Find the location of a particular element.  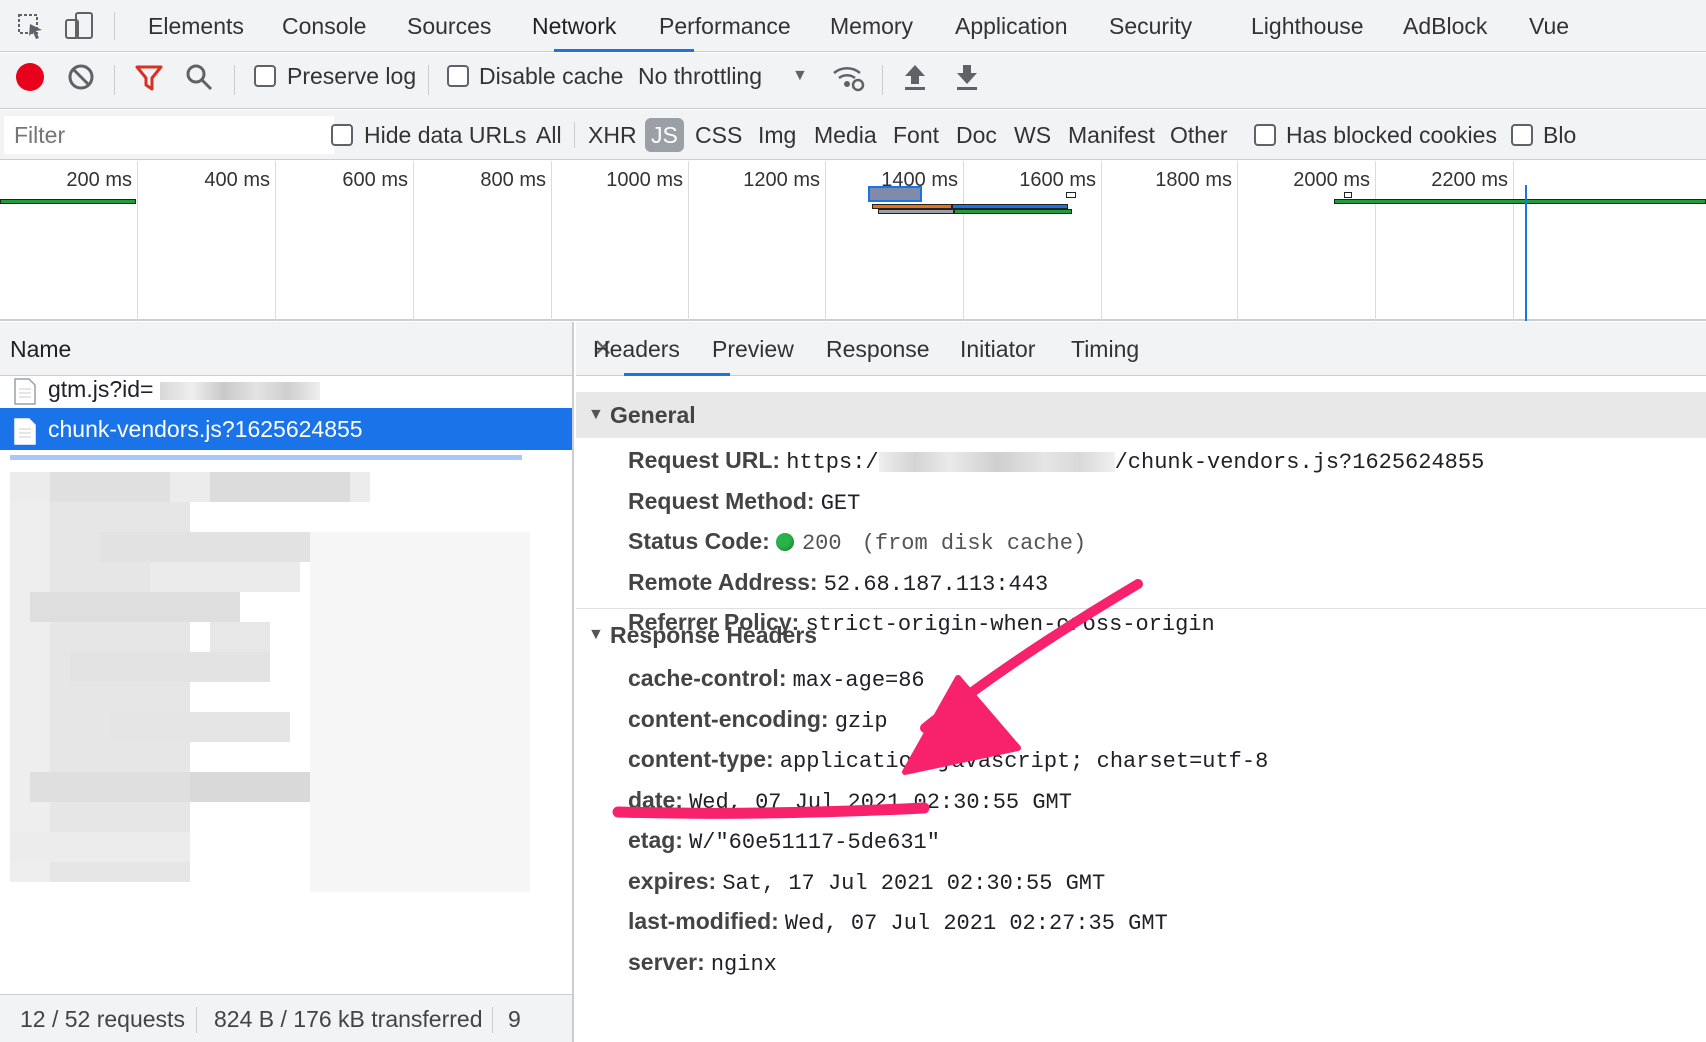

file-icon is located at coordinates (25, 390).